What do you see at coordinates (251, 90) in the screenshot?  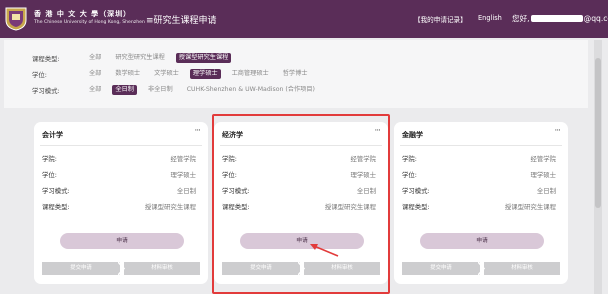 I see `filter-option-joint-program: CUHK-Shenzhen & UW-Madison (合作项目)` at bounding box center [251, 90].